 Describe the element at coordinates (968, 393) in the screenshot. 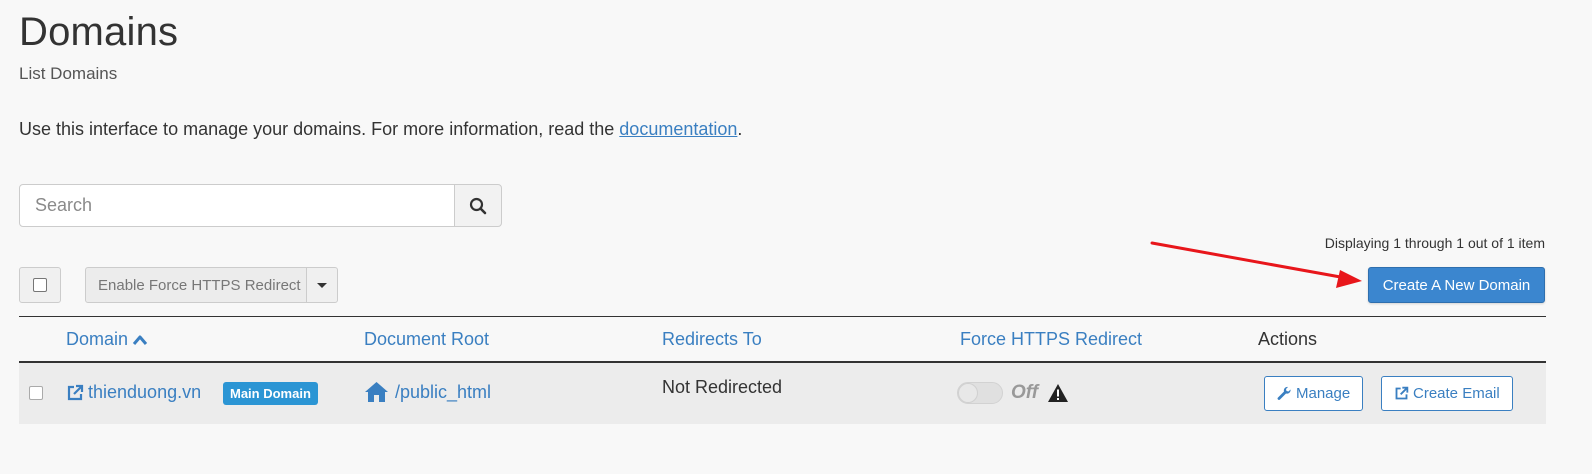

I see `toggle-knob` at that location.